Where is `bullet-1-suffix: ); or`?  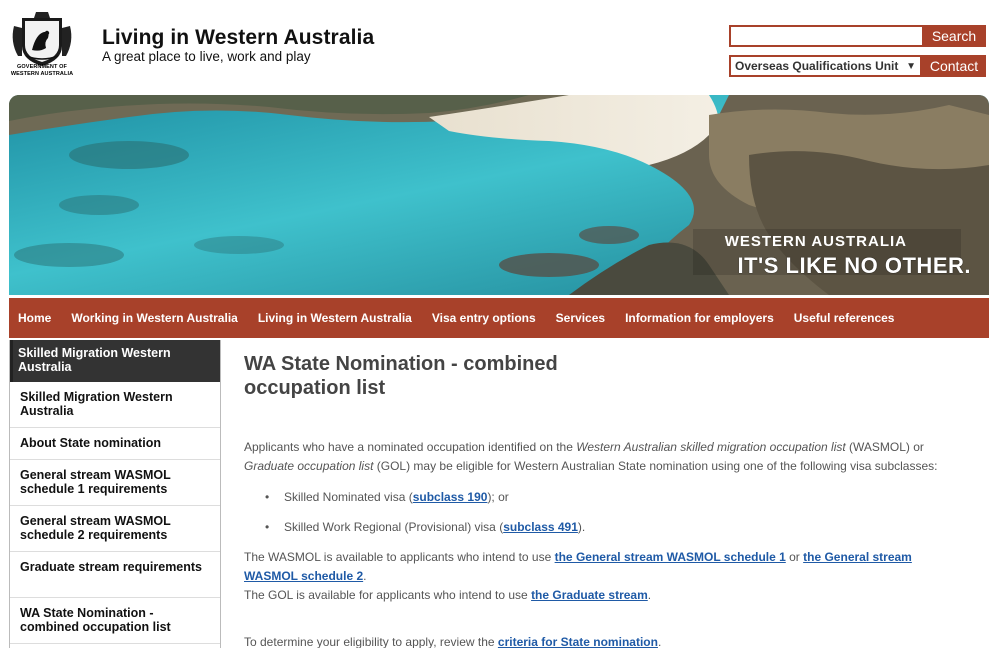
bullet-1-suffix: ); or is located at coordinates (498, 497).